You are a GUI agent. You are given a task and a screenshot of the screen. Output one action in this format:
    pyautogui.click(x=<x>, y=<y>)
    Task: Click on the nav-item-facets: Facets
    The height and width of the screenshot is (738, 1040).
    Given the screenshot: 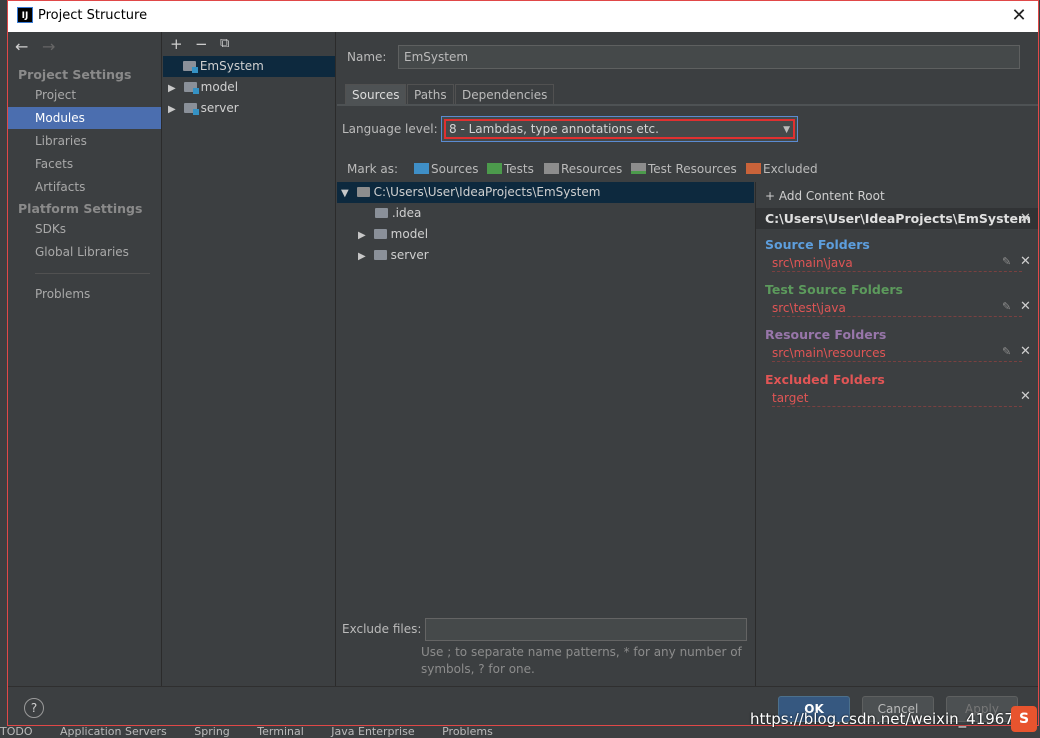 What is the action you would take?
    pyautogui.click(x=84, y=164)
    